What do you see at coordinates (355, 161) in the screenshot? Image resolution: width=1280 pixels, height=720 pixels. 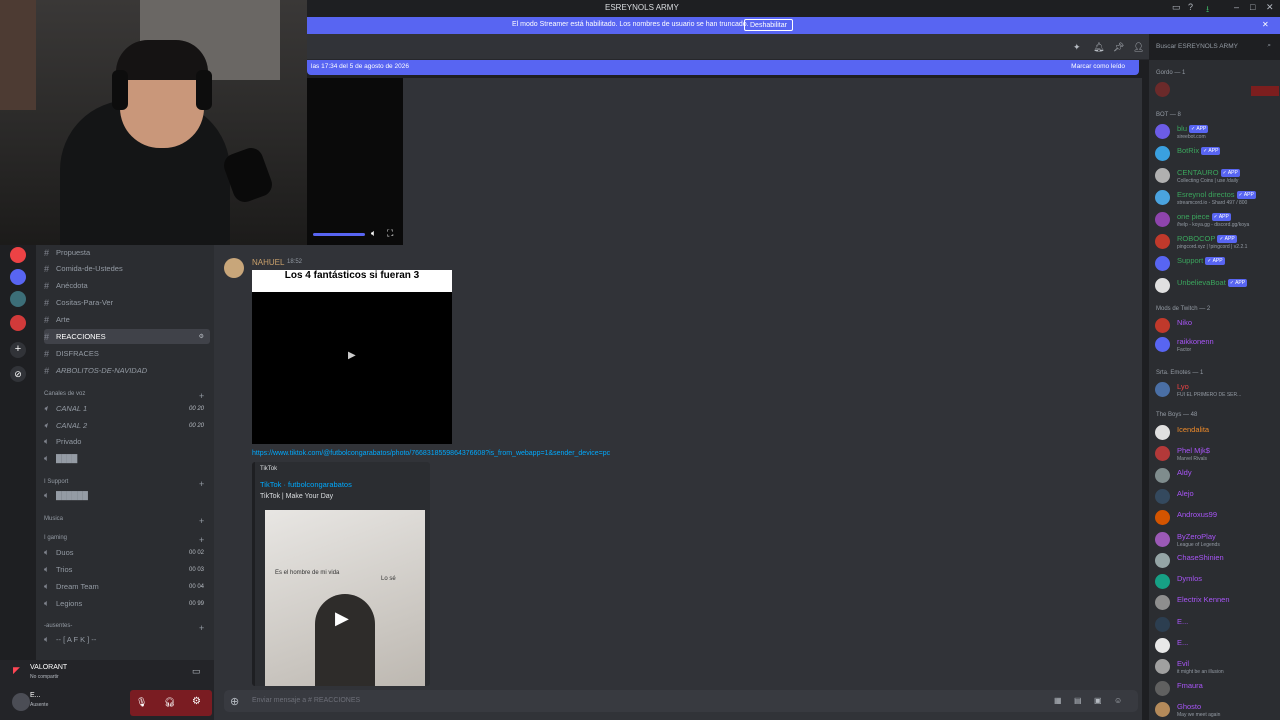 I see `video-player: 🔈︎ ⛶` at bounding box center [355, 161].